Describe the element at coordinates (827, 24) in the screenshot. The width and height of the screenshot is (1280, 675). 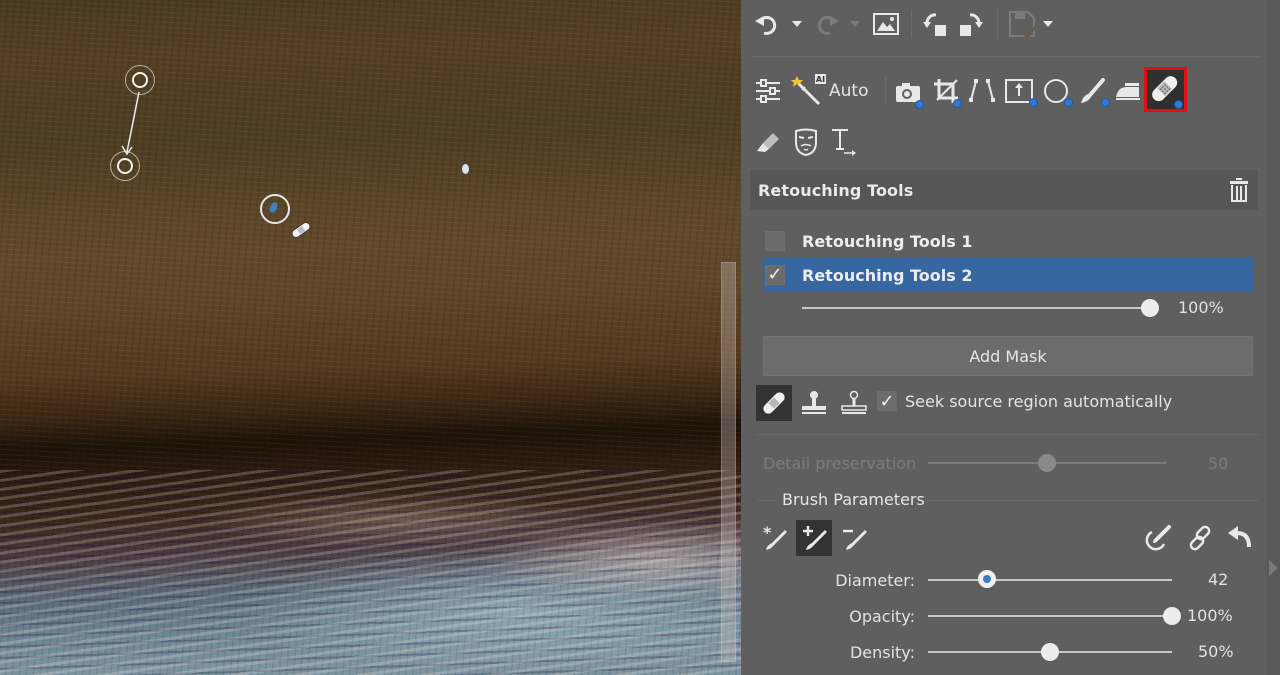
I see `redo-button` at that location.